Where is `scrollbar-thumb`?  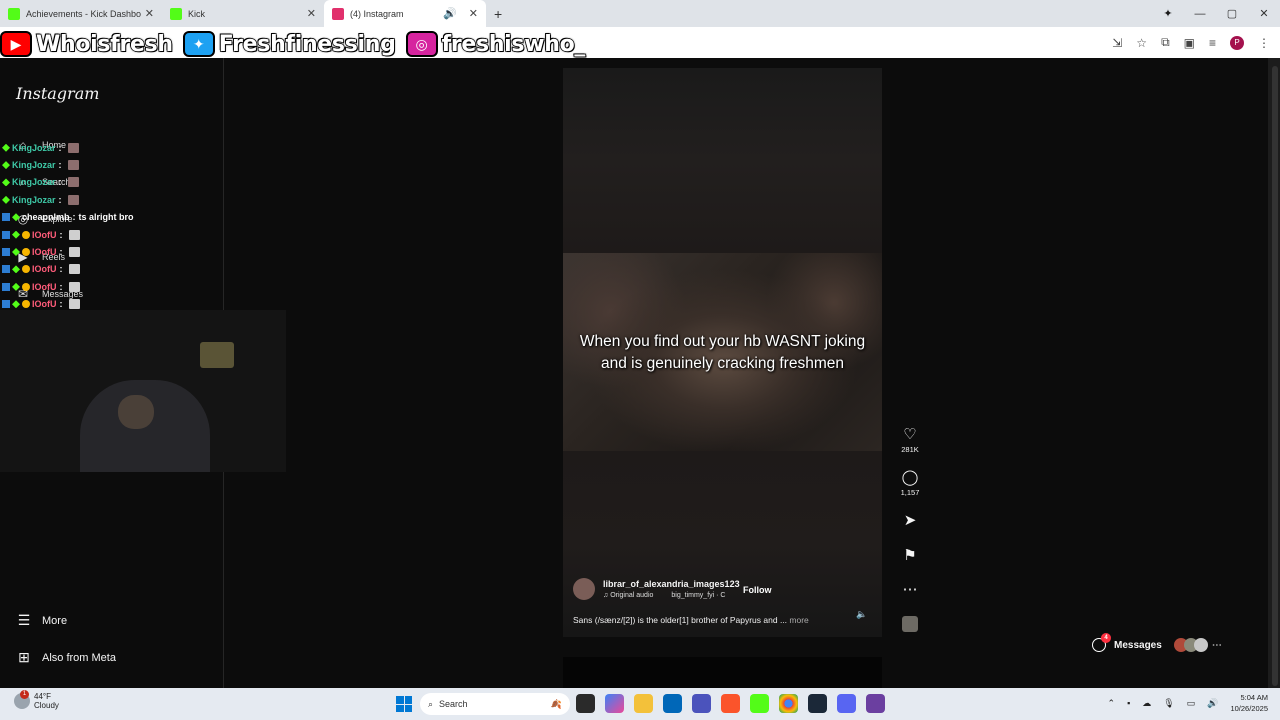 scrollbar-thumb is located at coordinates (1275, 376).